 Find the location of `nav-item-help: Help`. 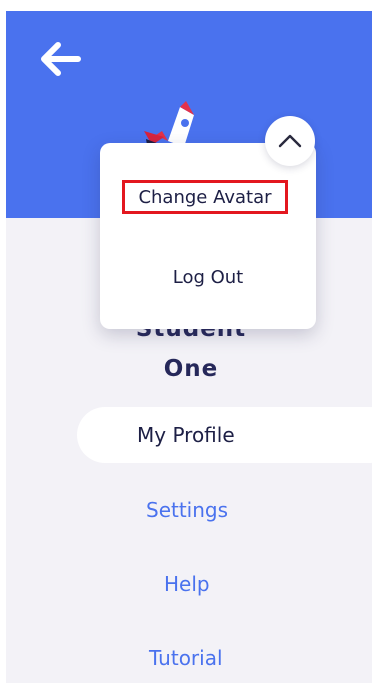

nav-item-help: Help is located at coordinates (187, 584).